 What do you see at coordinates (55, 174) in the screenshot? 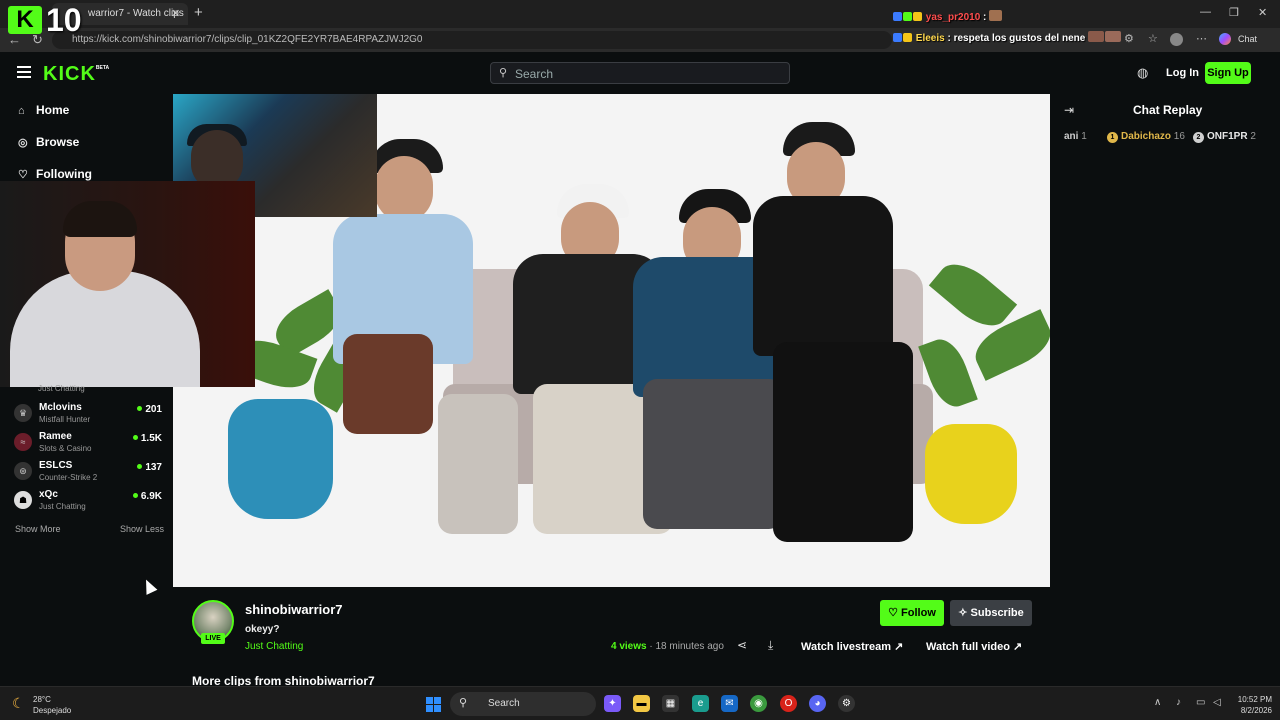
I see `sidebar-item-following: ♡ Following` at bounding box center [55, 174].